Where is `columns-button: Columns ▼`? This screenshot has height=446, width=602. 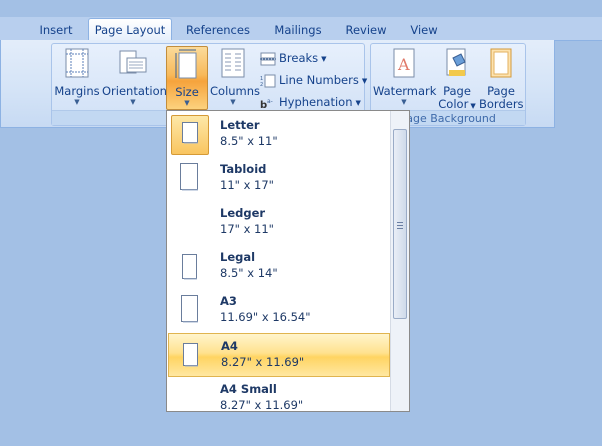 columns-button: Columns ▼ is located at coordinates (235, 78).